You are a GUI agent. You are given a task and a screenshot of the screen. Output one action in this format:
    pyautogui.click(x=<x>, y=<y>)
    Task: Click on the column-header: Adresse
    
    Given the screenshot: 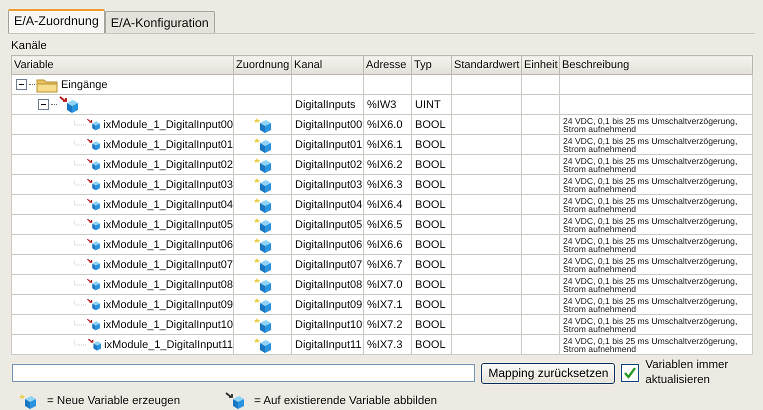 What is the action you would take?
    pyautogui.click(x=388, y=65)
    